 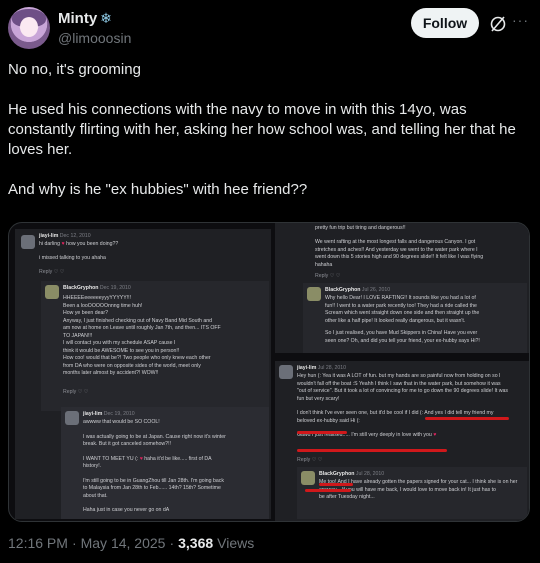 What do you see at coordinates (65, 236) in the screenshot?
I see `comment-1: jiayi-lim Dec 12, 2010` at bounding box center [65, 236].